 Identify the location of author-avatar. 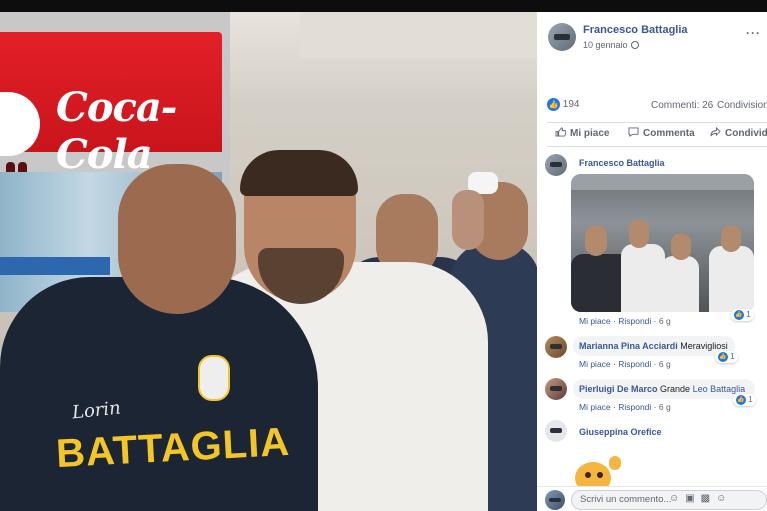
(562, 37).